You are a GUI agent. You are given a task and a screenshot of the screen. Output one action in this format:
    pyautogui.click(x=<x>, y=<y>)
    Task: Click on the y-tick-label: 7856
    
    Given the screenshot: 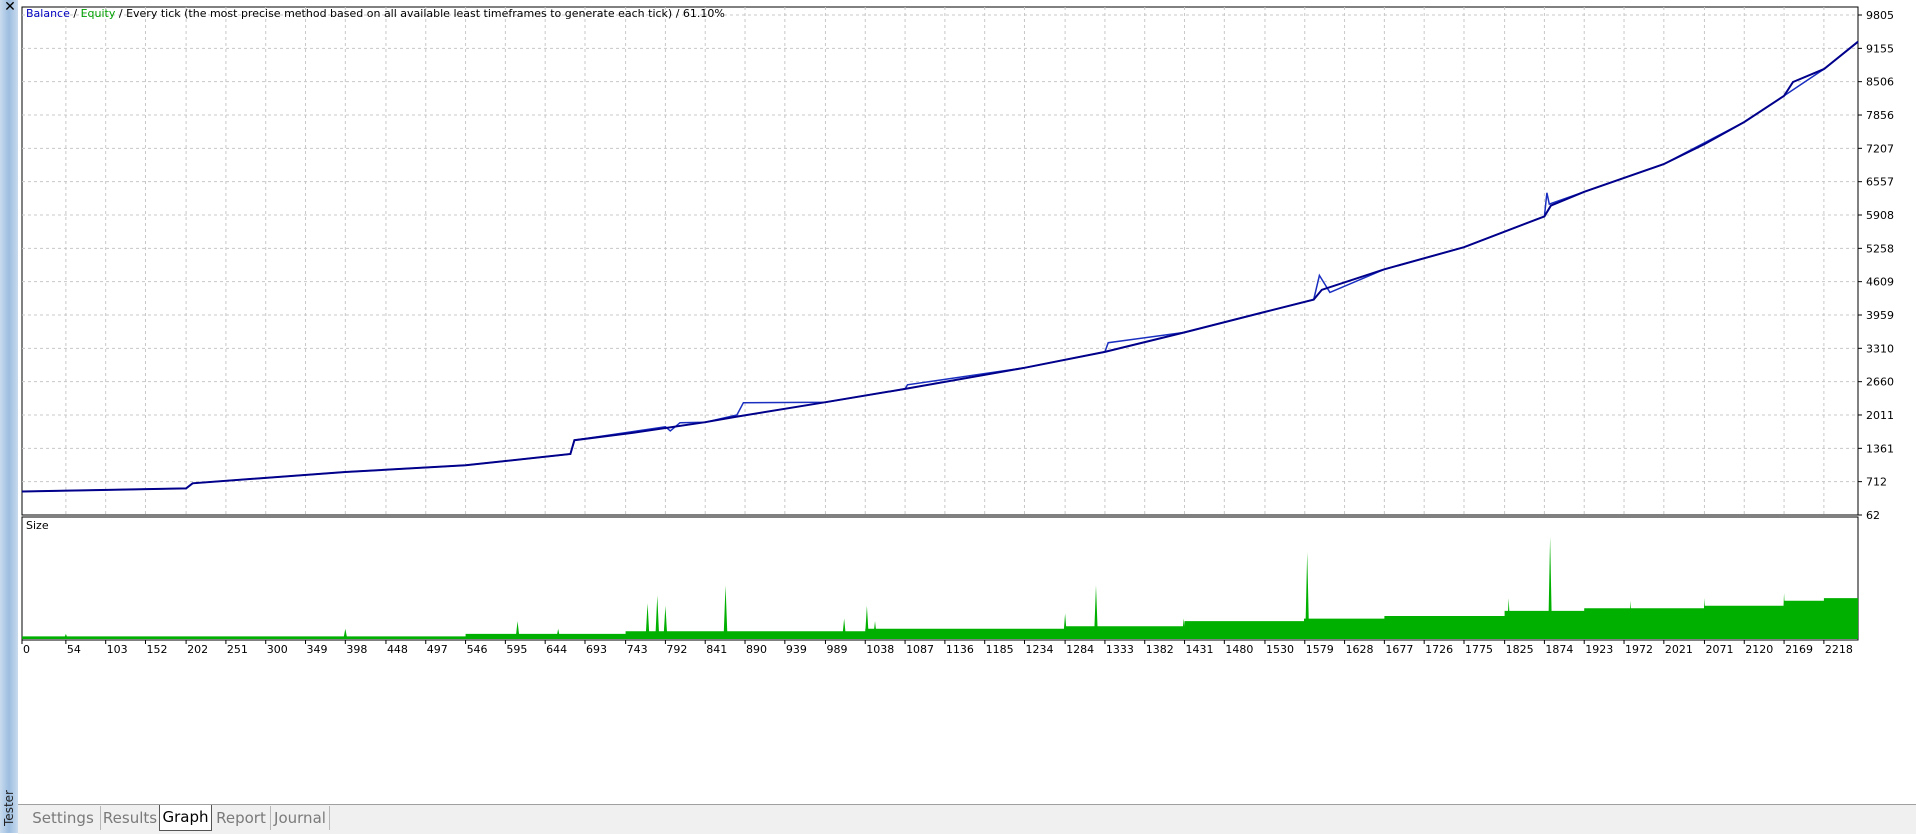 What is the action you would take?
    pyautogui.click(x=1880, y=115)
    